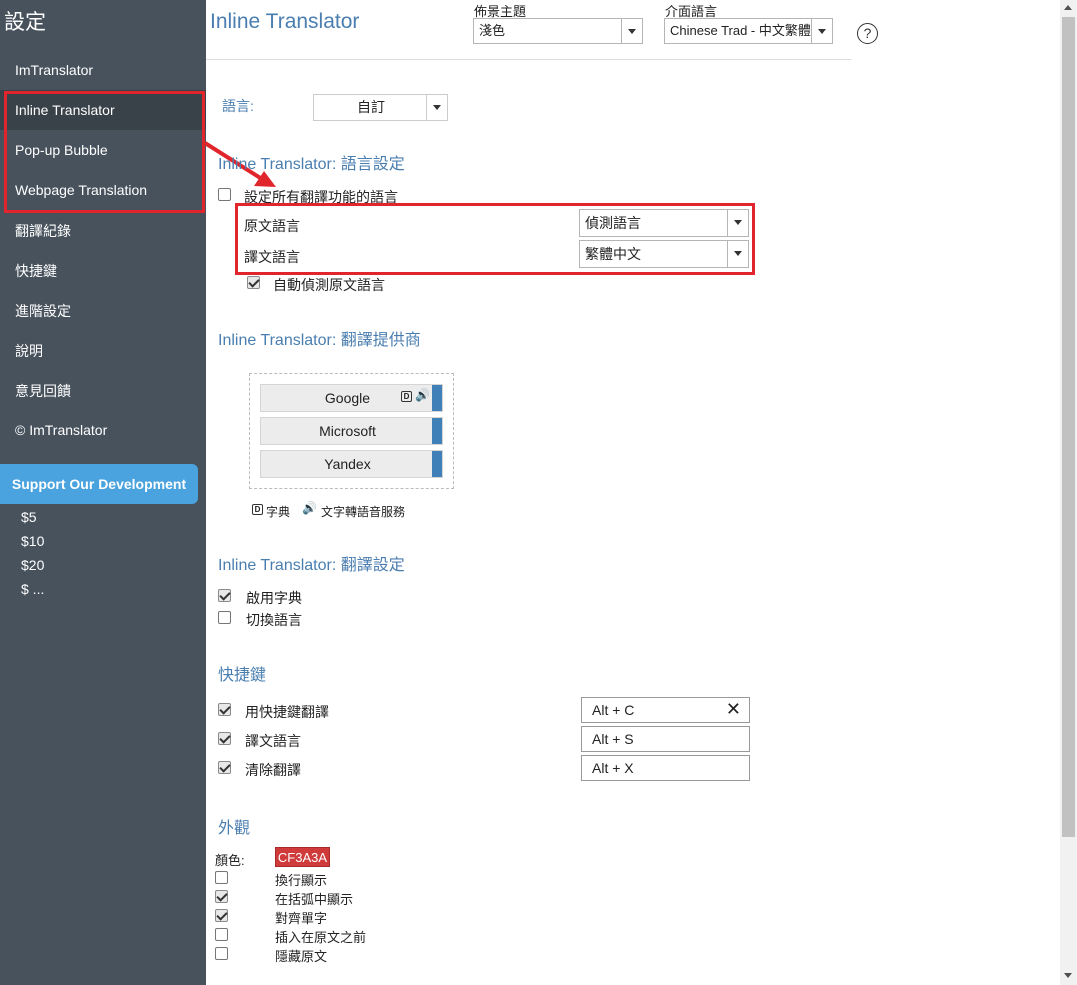 The image size is (1077, 985). What do you see at coordinates (302, 857) in the screenshot?
I see `color-picker: CF3A3A` at bounding box center [302, 857].